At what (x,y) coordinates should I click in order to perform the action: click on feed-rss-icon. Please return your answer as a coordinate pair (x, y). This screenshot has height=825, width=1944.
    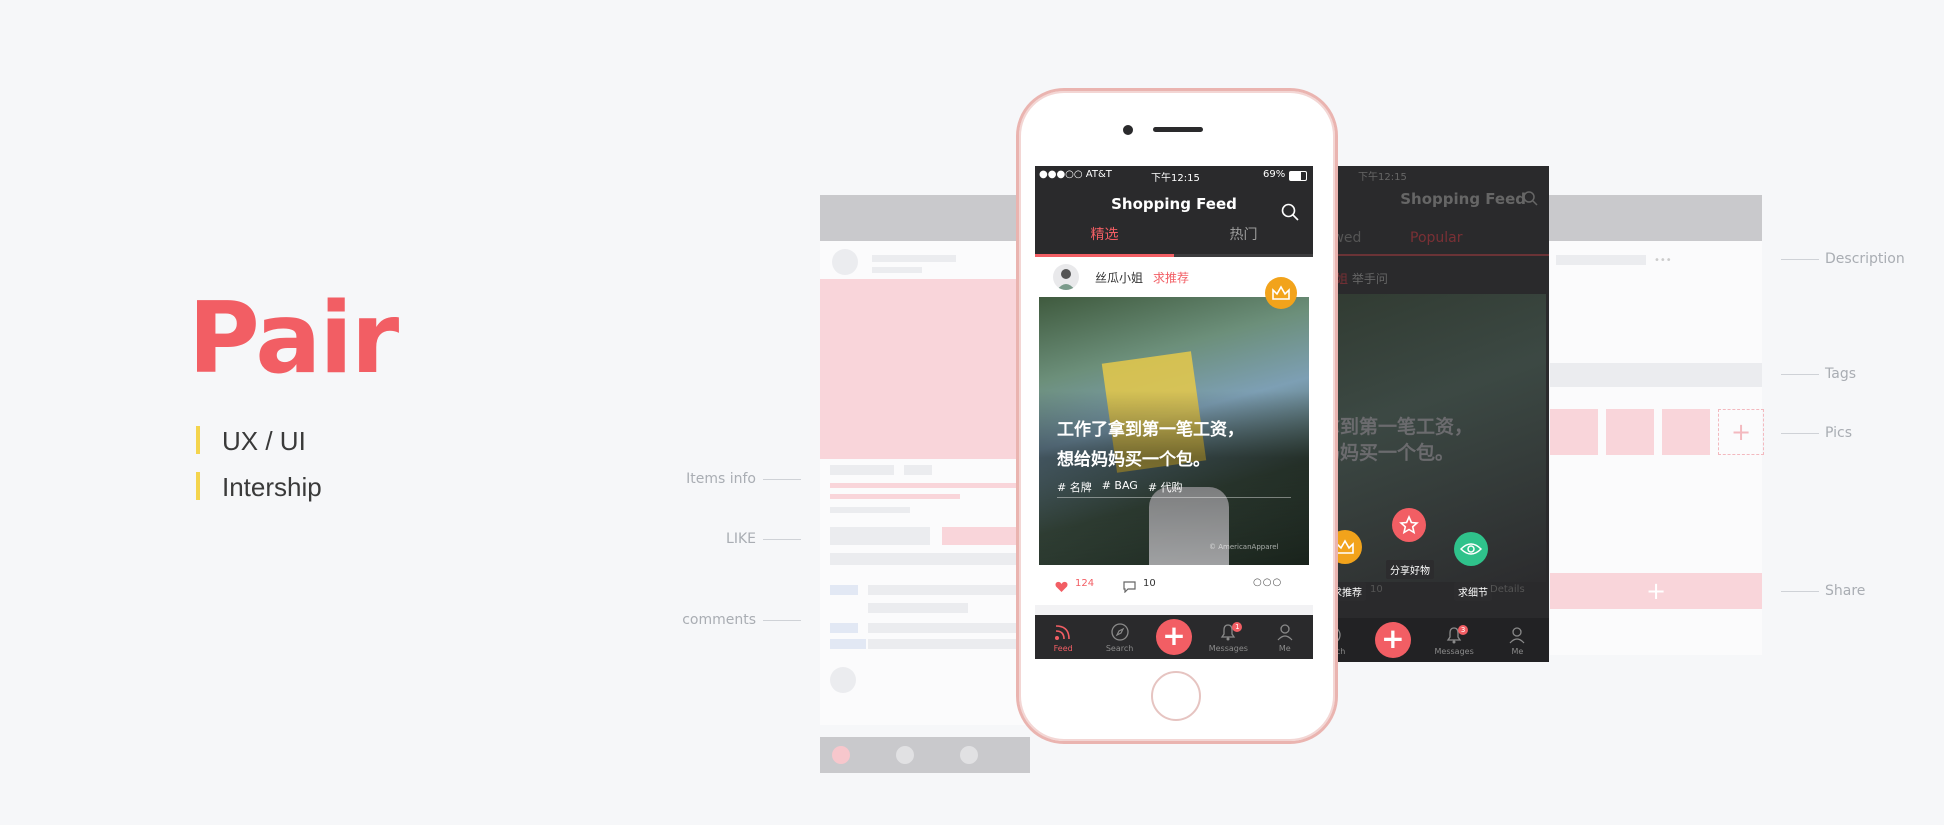
    Looking at the image, I should click on (1062, 632).